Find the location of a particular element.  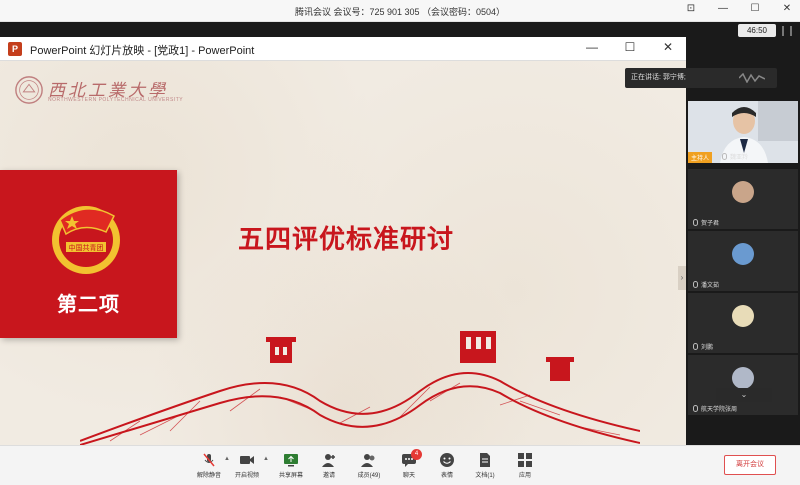

university-english-name: NORTHWESTERN POLYTECHNICAL UNIVERSITY is located at coordinates (116, 100).